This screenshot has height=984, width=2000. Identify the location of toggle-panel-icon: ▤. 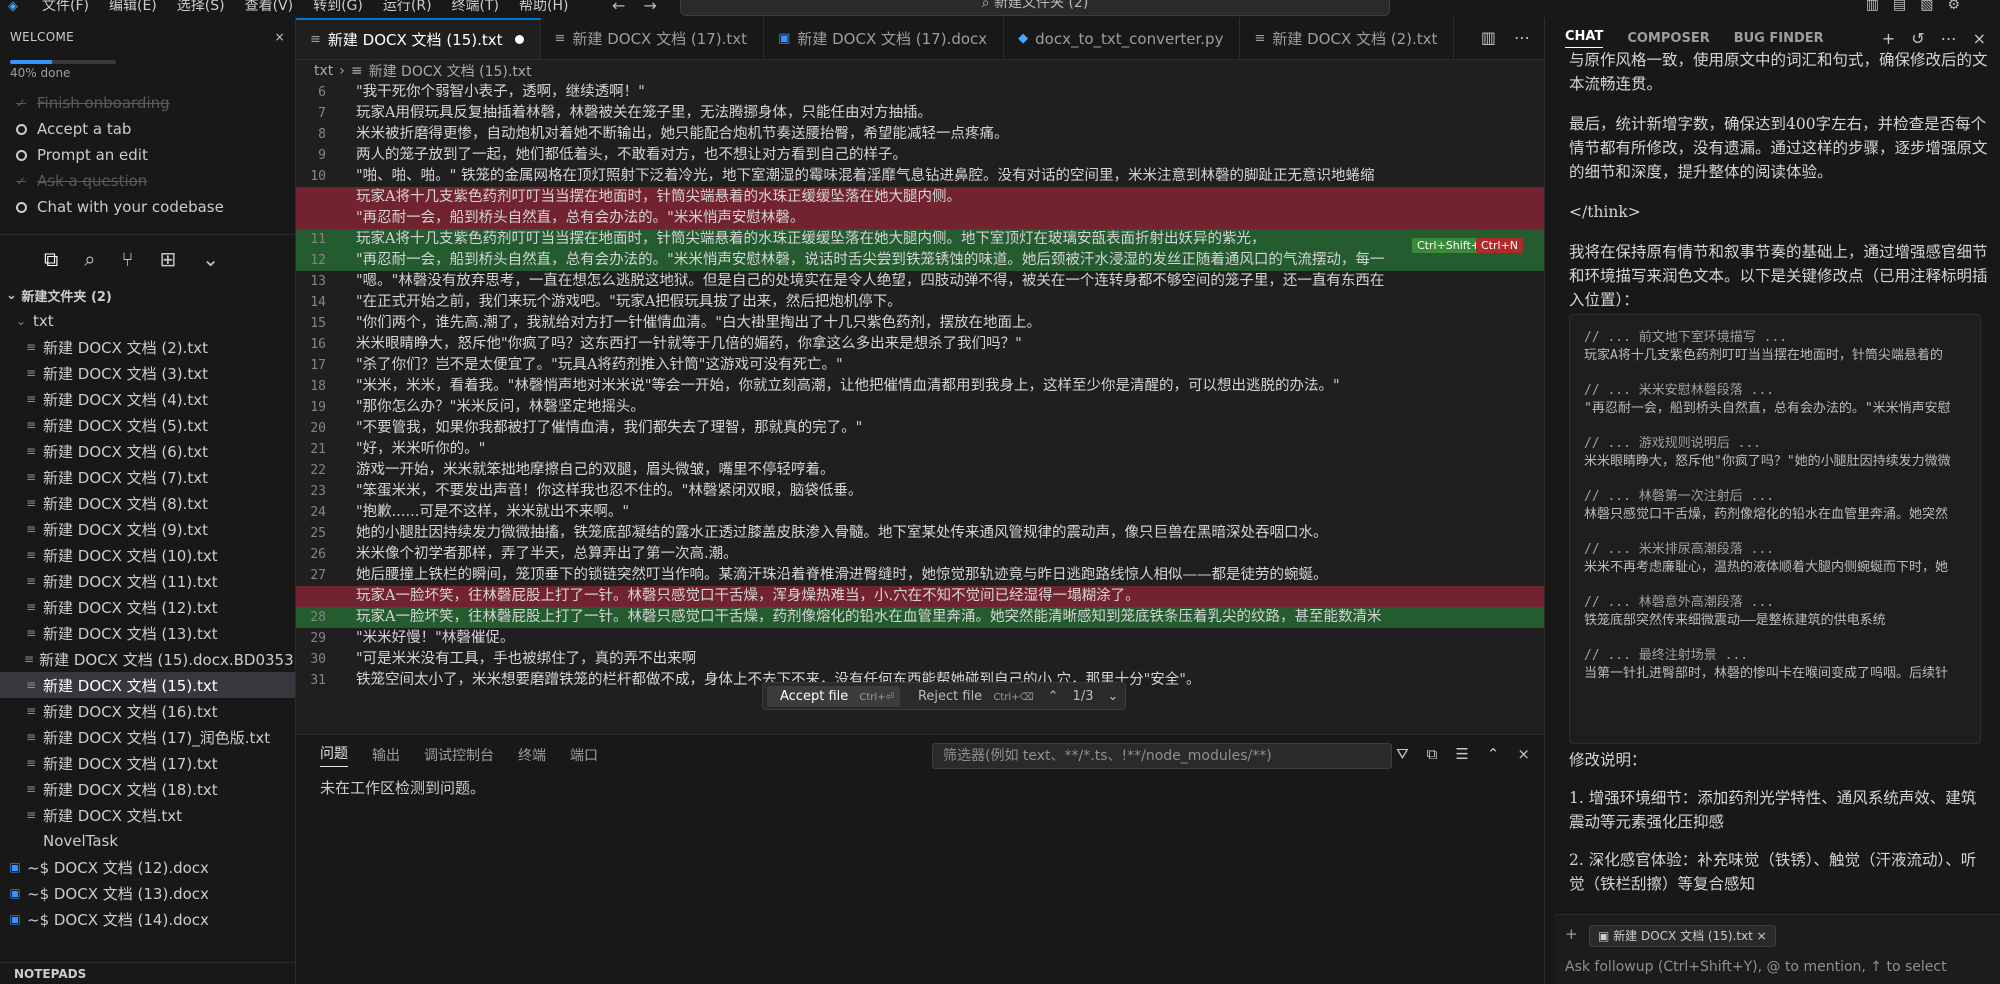
(1899, 6).